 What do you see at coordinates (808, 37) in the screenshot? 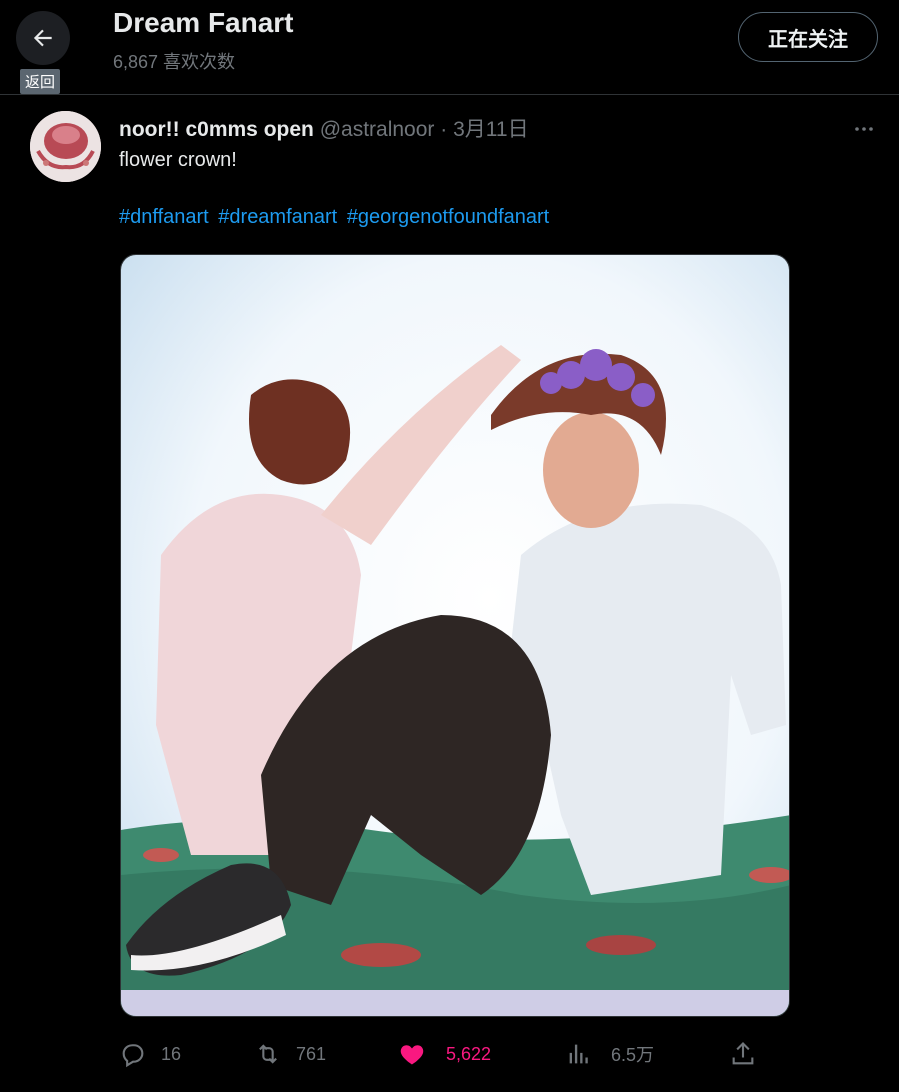
I see `following-button: 正在关注` at bounding box center [808, 37].